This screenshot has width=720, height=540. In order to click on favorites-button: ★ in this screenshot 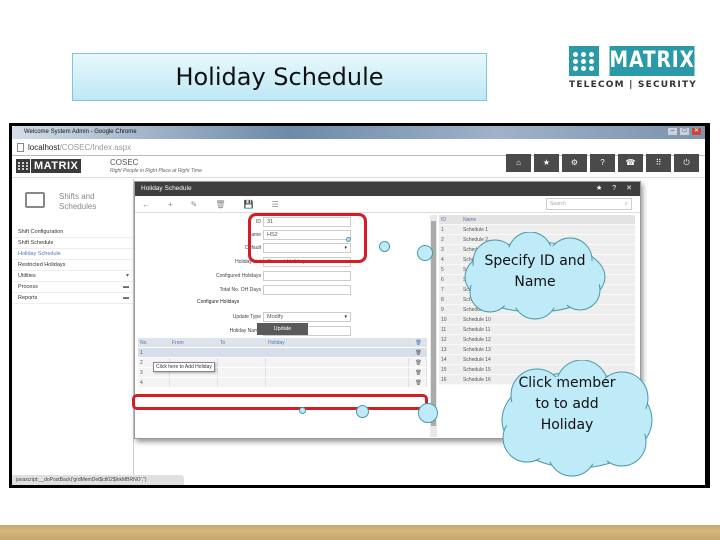, I will do `click(546, 163)`.